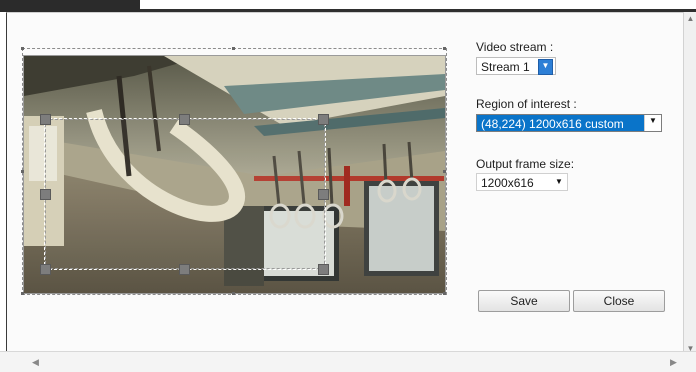  I want to click on region-of-interest-select: (48,224) 1200x616 custom ▼, so click(569, 123).